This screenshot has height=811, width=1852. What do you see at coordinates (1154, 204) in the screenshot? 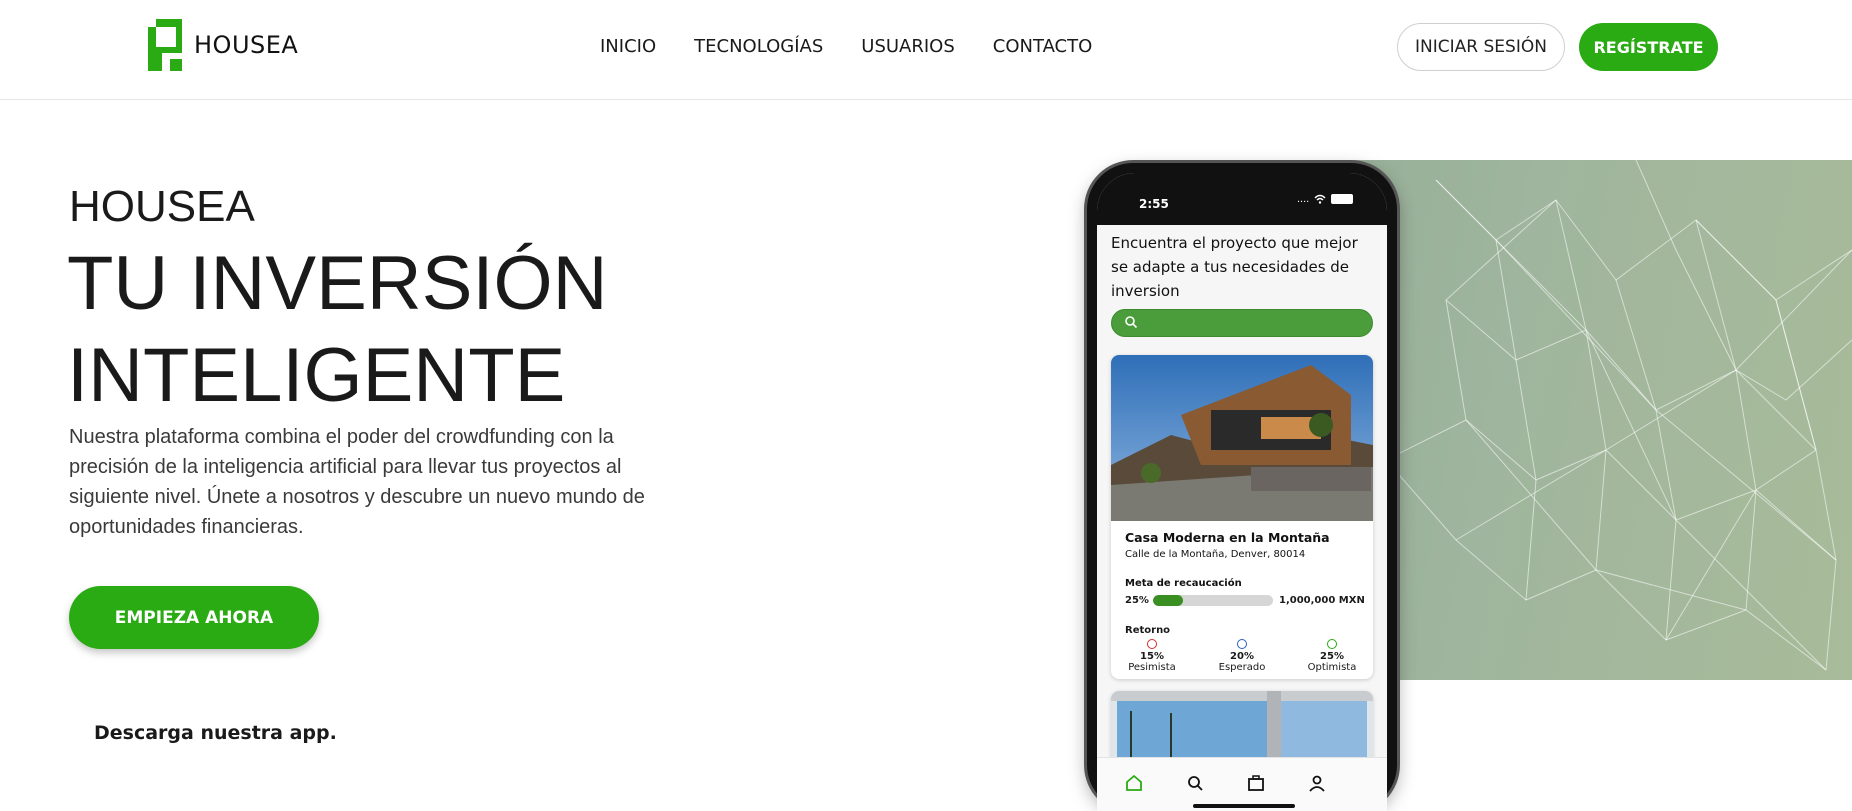
I see `status-time: 2:55` at bounding box center [1154, 204].